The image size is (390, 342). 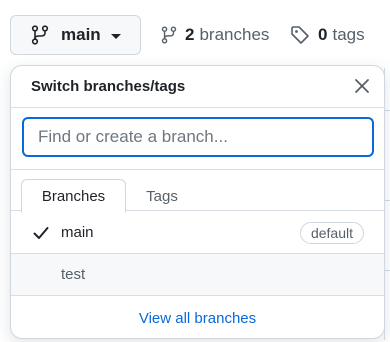 What do you see at coordinates (73, 274) in the screenshot?
I see `branch-item-label: test` at bounding box center [73, 274].